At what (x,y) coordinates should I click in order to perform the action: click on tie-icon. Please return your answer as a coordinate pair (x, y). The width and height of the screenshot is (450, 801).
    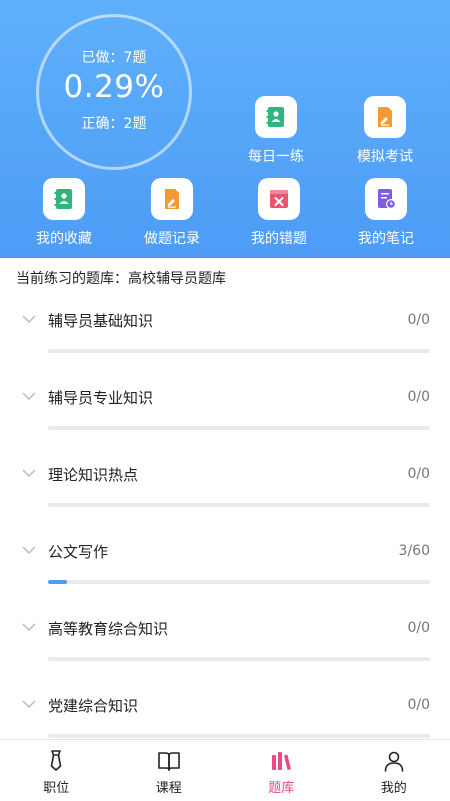
    Looking at the image, I should click on (56, 761).